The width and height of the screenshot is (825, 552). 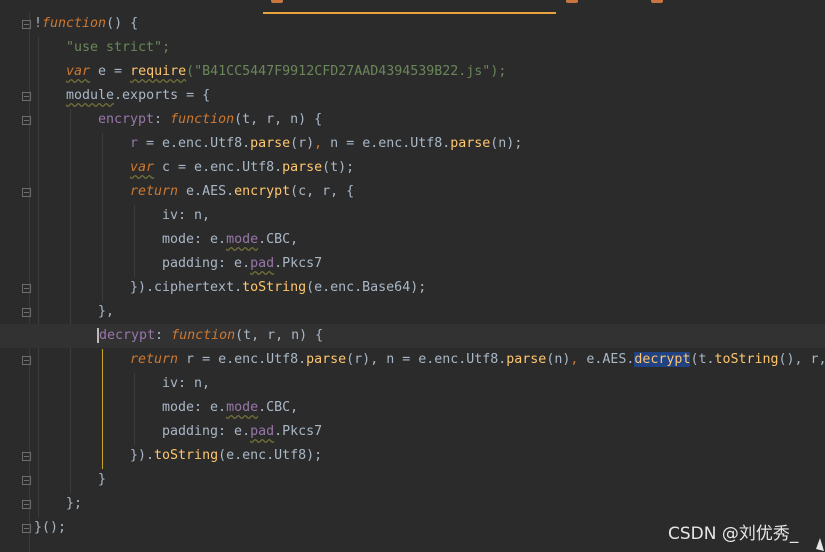 I want to click on code-line: }).ciphertext.toString(e.enc.Base64);, so click(x=412, y=288).